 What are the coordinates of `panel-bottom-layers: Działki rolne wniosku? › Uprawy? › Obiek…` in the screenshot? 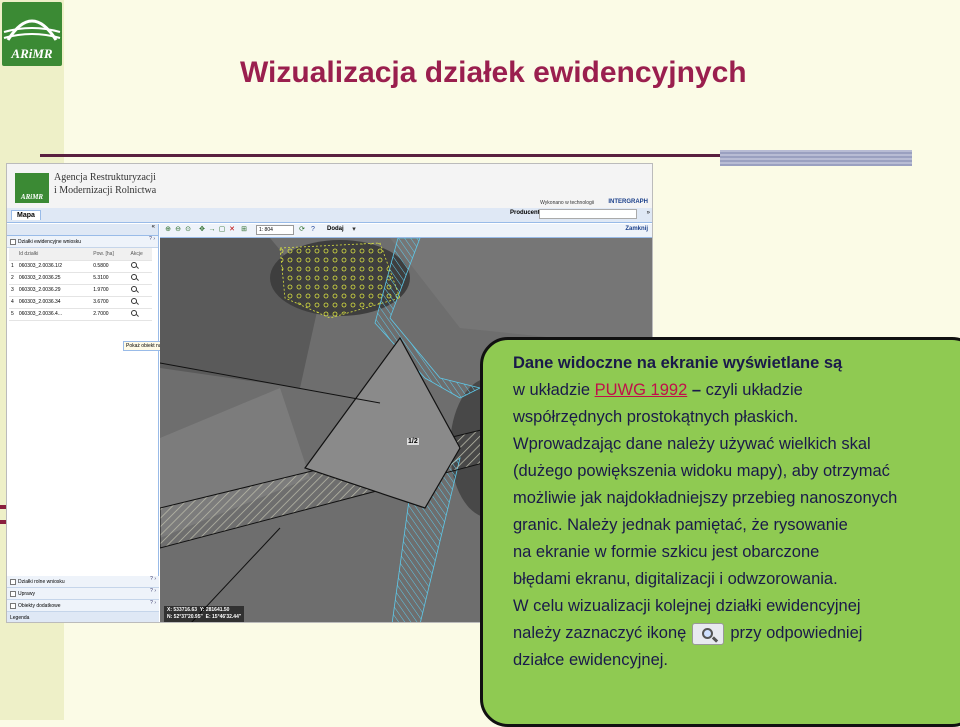 It's located at (83, 599).